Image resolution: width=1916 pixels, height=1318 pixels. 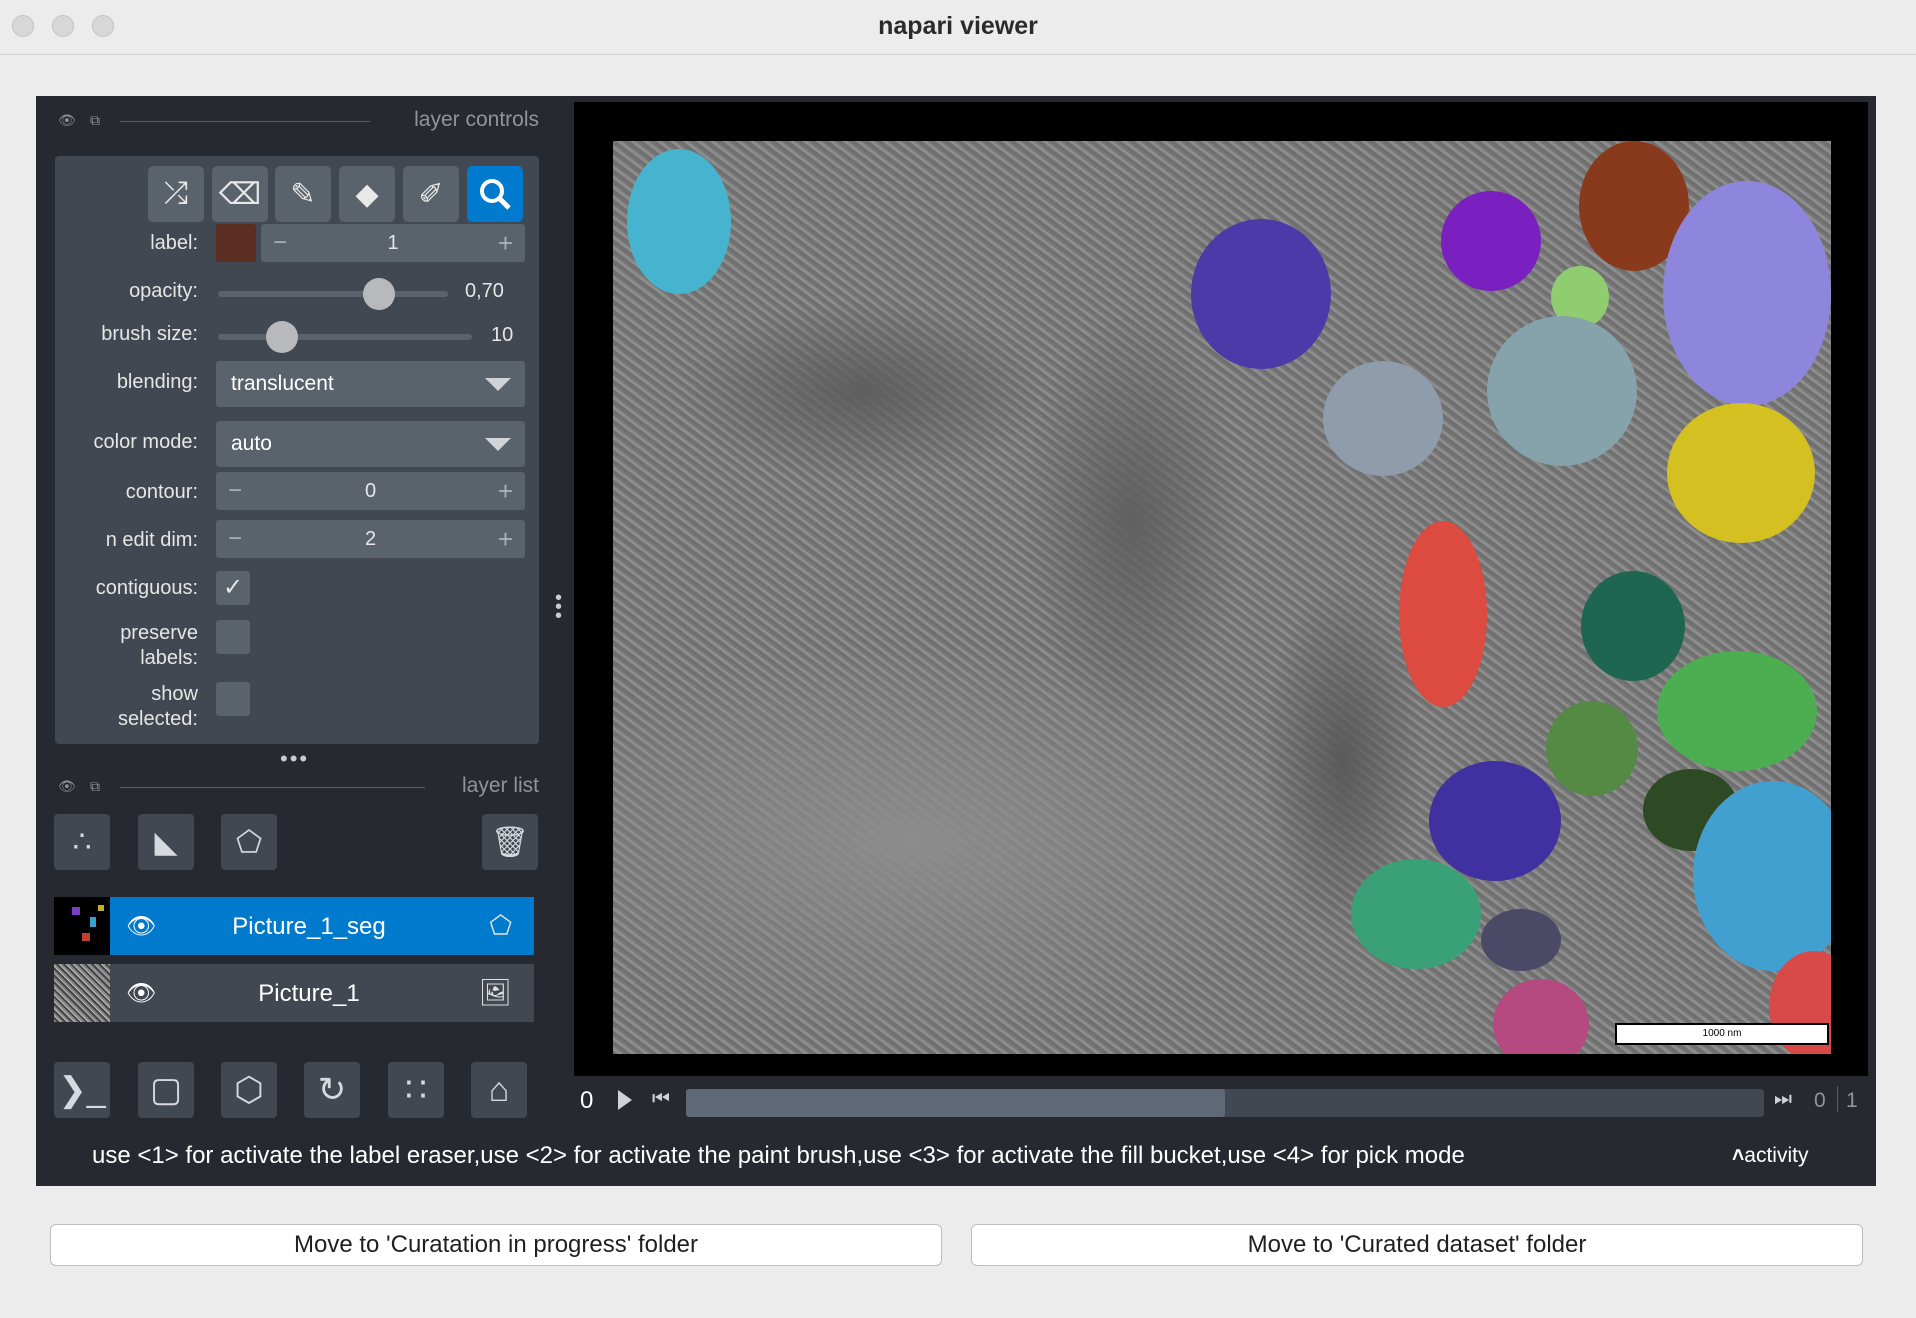 What do you see at coordinates (625, 1100) in the screenshot?
I see `play-icon` at bounding box center [625, 1100].